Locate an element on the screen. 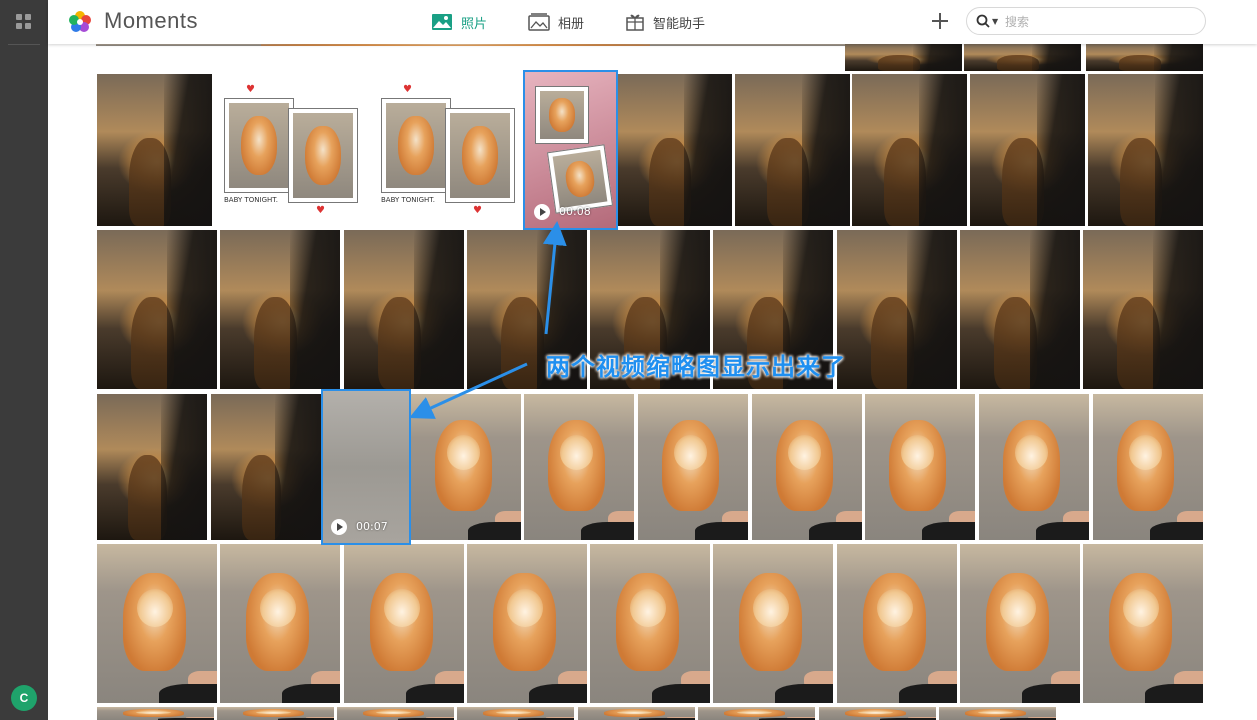  app-title: Moments is located at coordinates (151, 20).